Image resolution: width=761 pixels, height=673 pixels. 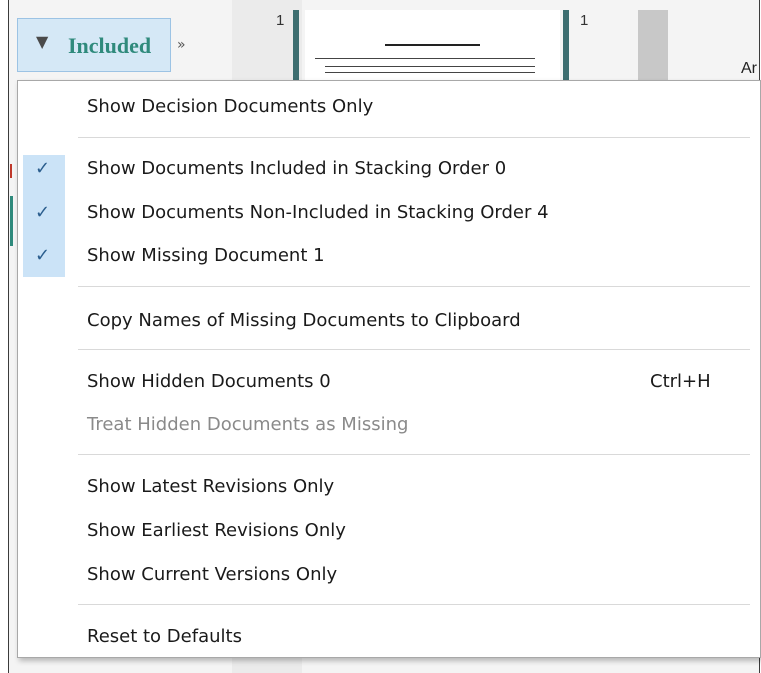 I want to click on menu-item-earliest-revisions: Show Earliest Revisions Only, so click(x=389, y=531).